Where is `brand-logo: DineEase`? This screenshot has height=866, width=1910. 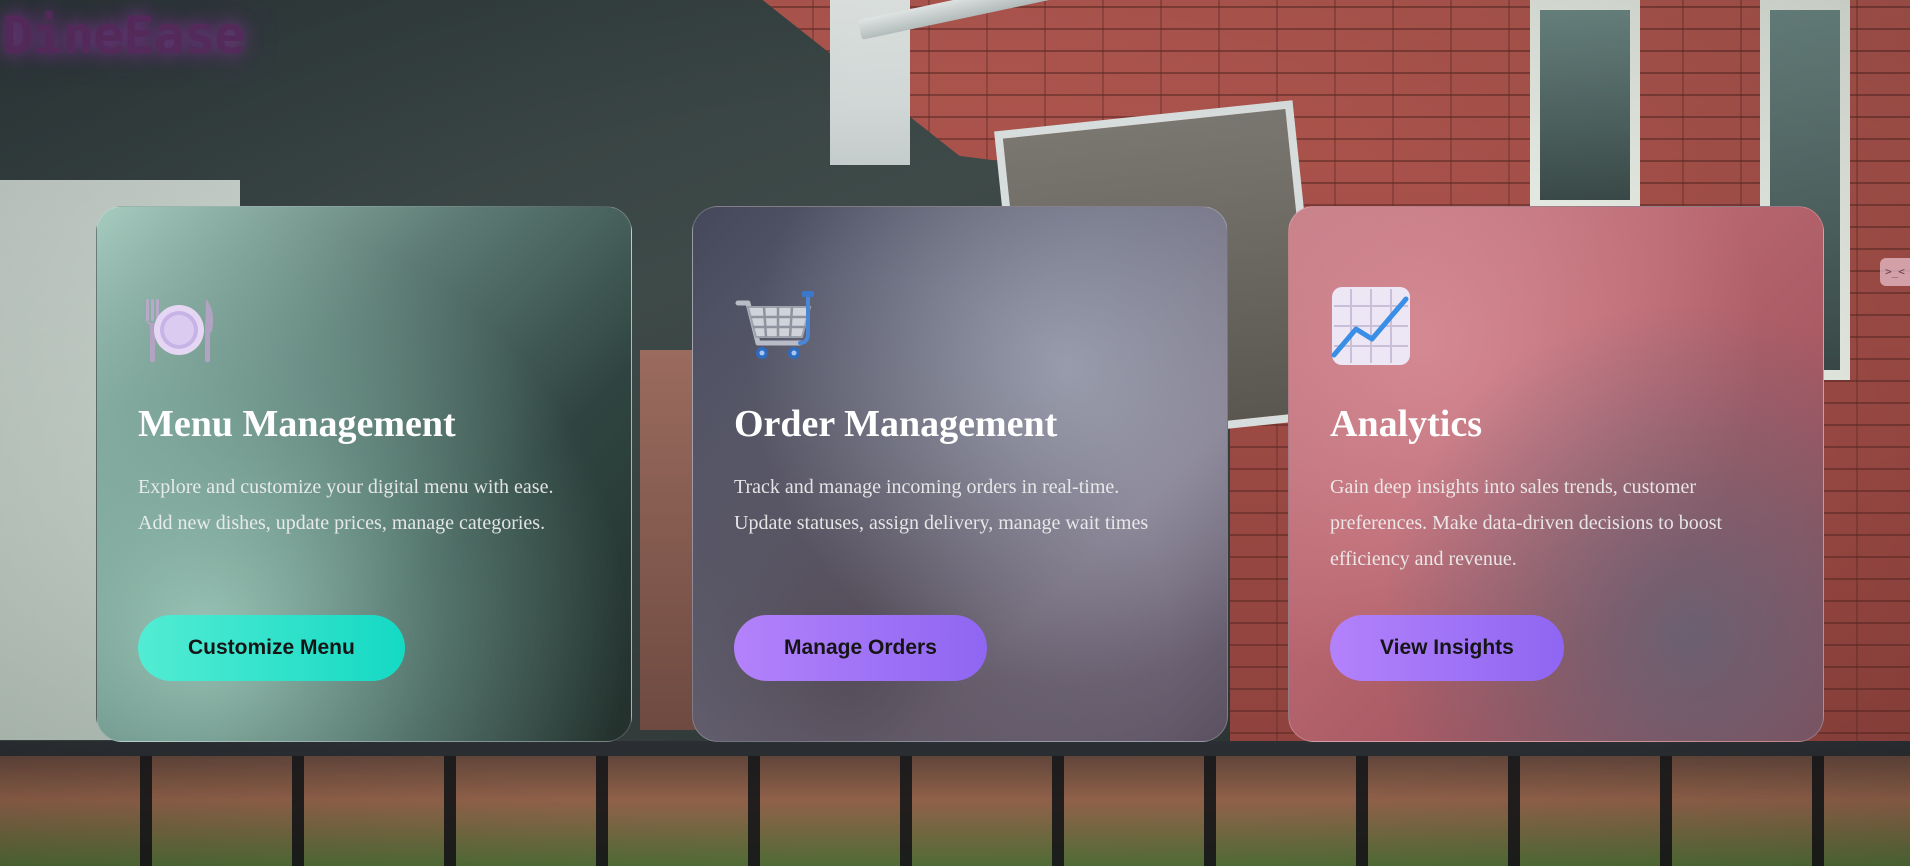 brand-logo: DineEase is located at coordinates (123, 36).